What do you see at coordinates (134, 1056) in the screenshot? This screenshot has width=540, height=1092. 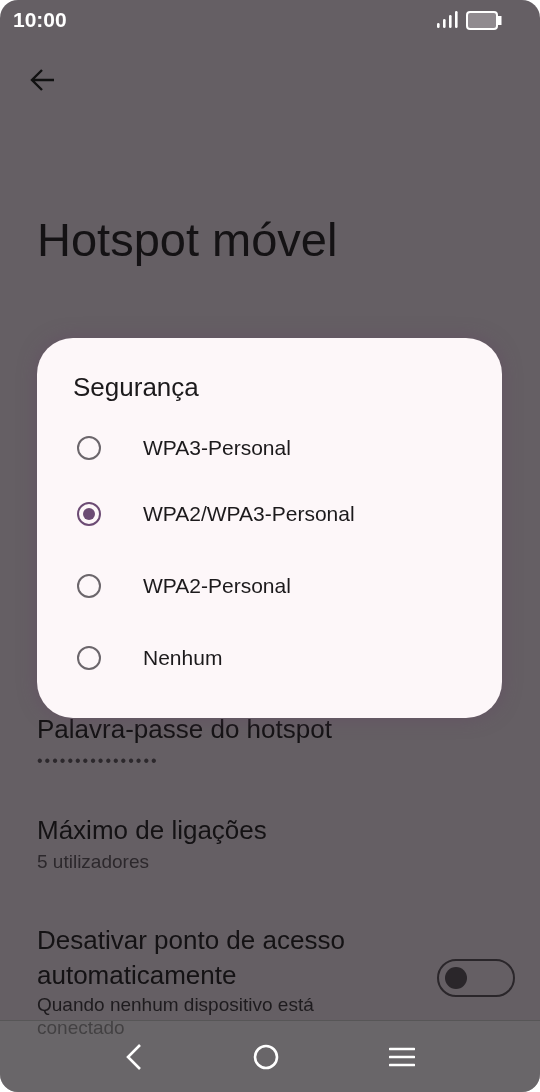 I see `back-icon` at bounding box center [134, 1056].